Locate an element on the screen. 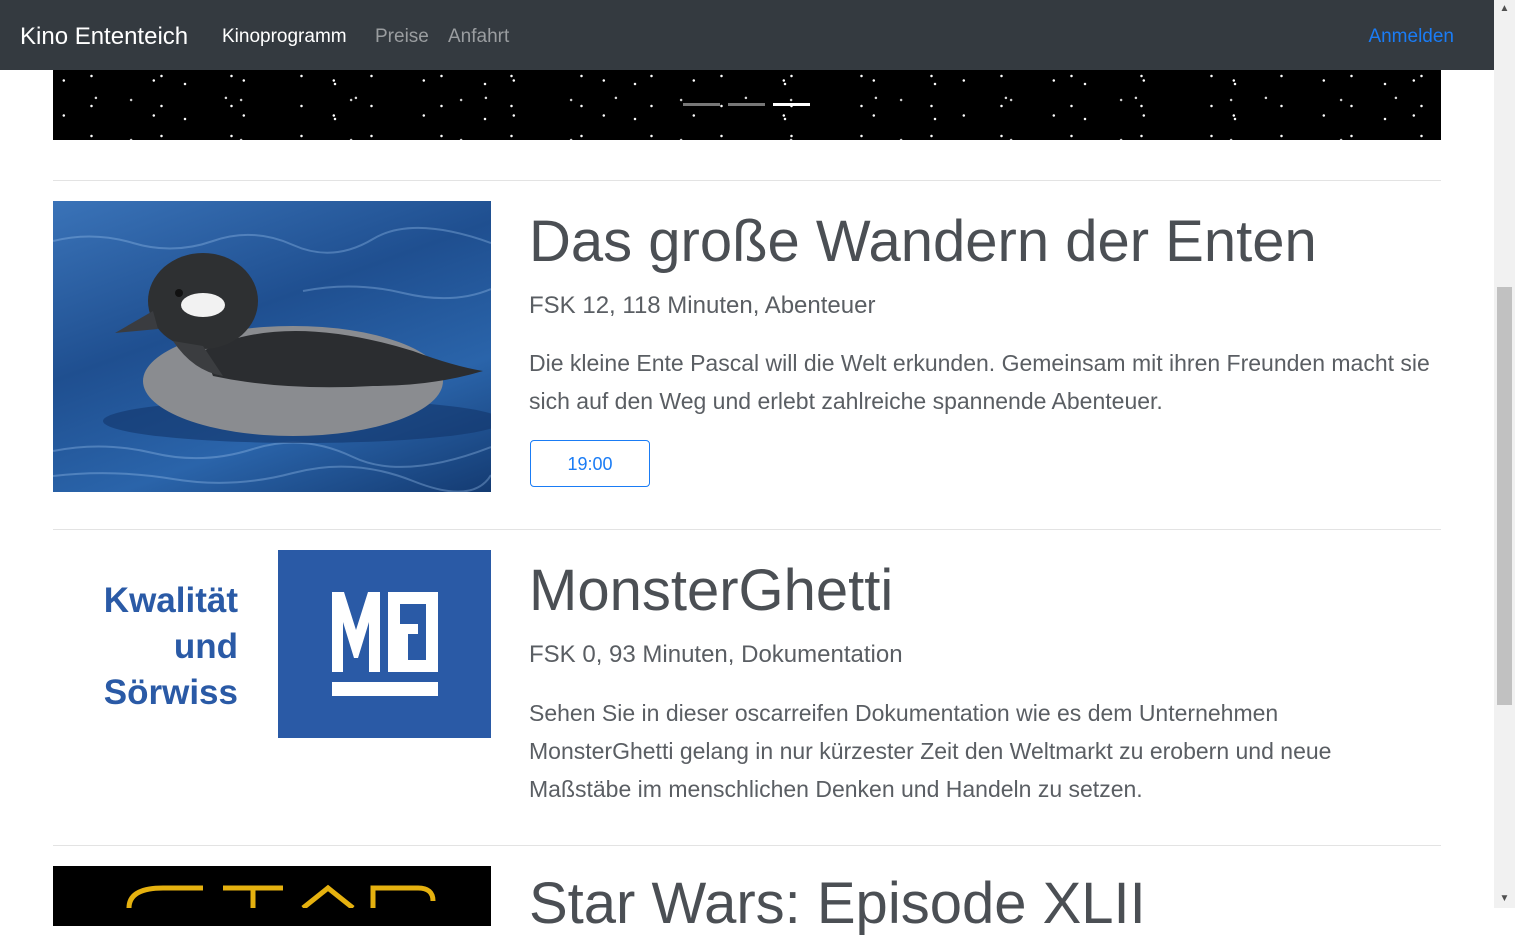  movie-meta: FSK 12, 118 Minuten, Abenteuer is located at coordinates (702, 305).